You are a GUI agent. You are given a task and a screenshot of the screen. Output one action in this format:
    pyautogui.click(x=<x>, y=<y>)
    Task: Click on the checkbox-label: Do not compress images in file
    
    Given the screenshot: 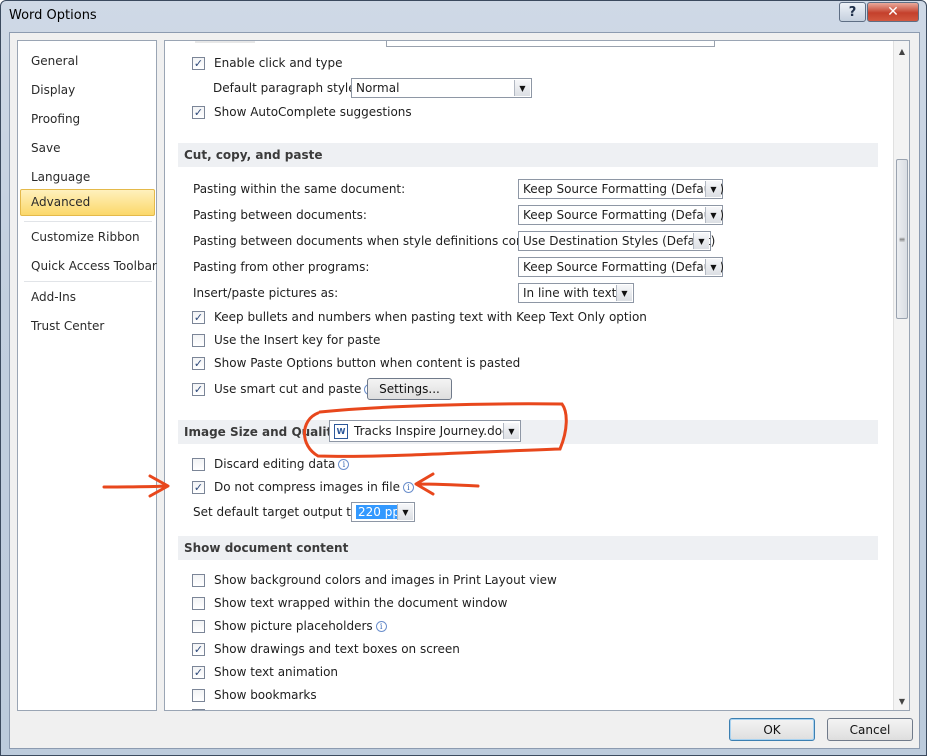 What is the action you would take?
    pyautogui.click(x=307, y=487)
    